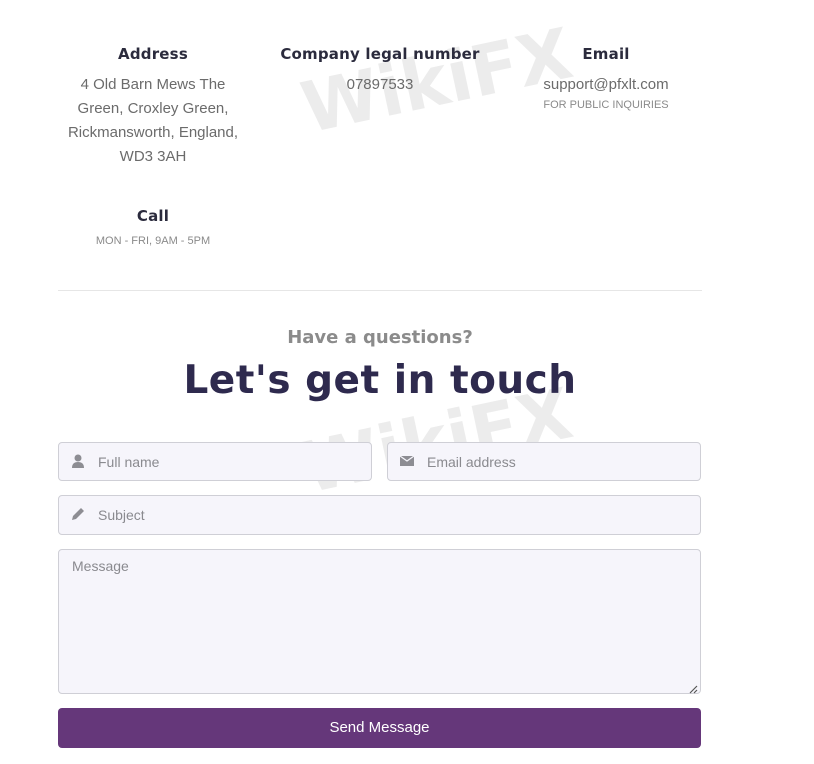 This screenshot has width=814, height=764. Describe the element at coordinates (215, 461) in the screenshot. I see `full-name-input: Full name` at that location.